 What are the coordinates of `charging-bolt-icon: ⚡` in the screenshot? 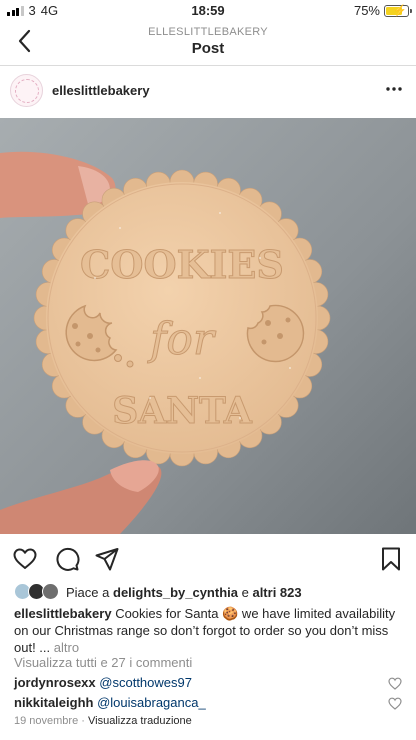 It's located at (400, 10).